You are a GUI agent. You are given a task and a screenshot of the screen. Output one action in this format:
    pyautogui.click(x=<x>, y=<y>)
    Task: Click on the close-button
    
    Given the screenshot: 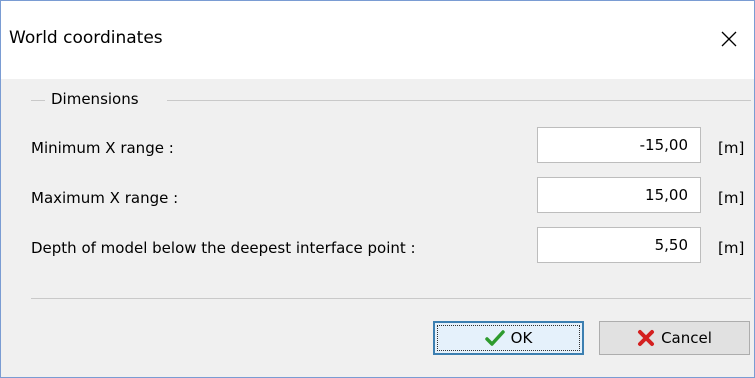 What is the action you would take?
    pyautogui.click(x=729, y=39)
    